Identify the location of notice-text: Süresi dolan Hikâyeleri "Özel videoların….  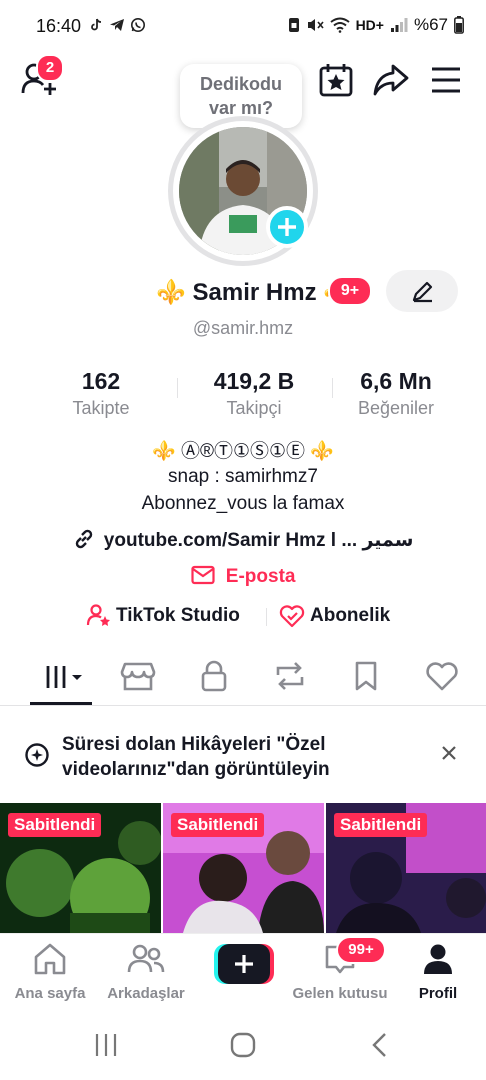
(196, 757).